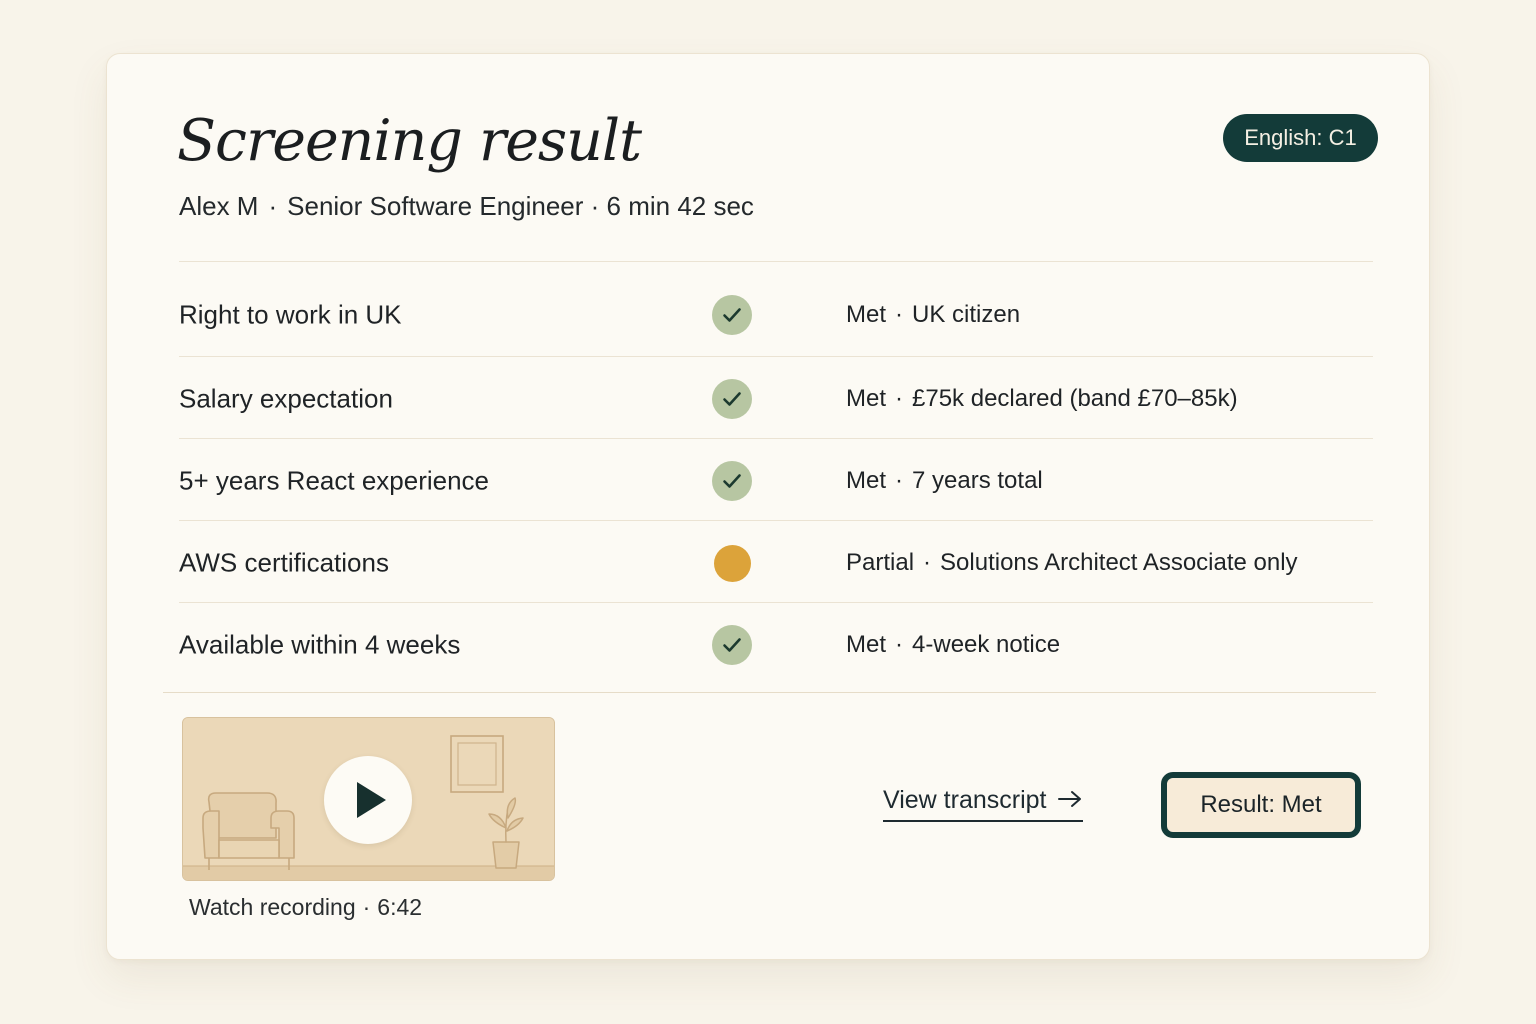 The image size is (1536, 1024). I want to click on criterion-detail-text: UK citizen, so click(966, 314).